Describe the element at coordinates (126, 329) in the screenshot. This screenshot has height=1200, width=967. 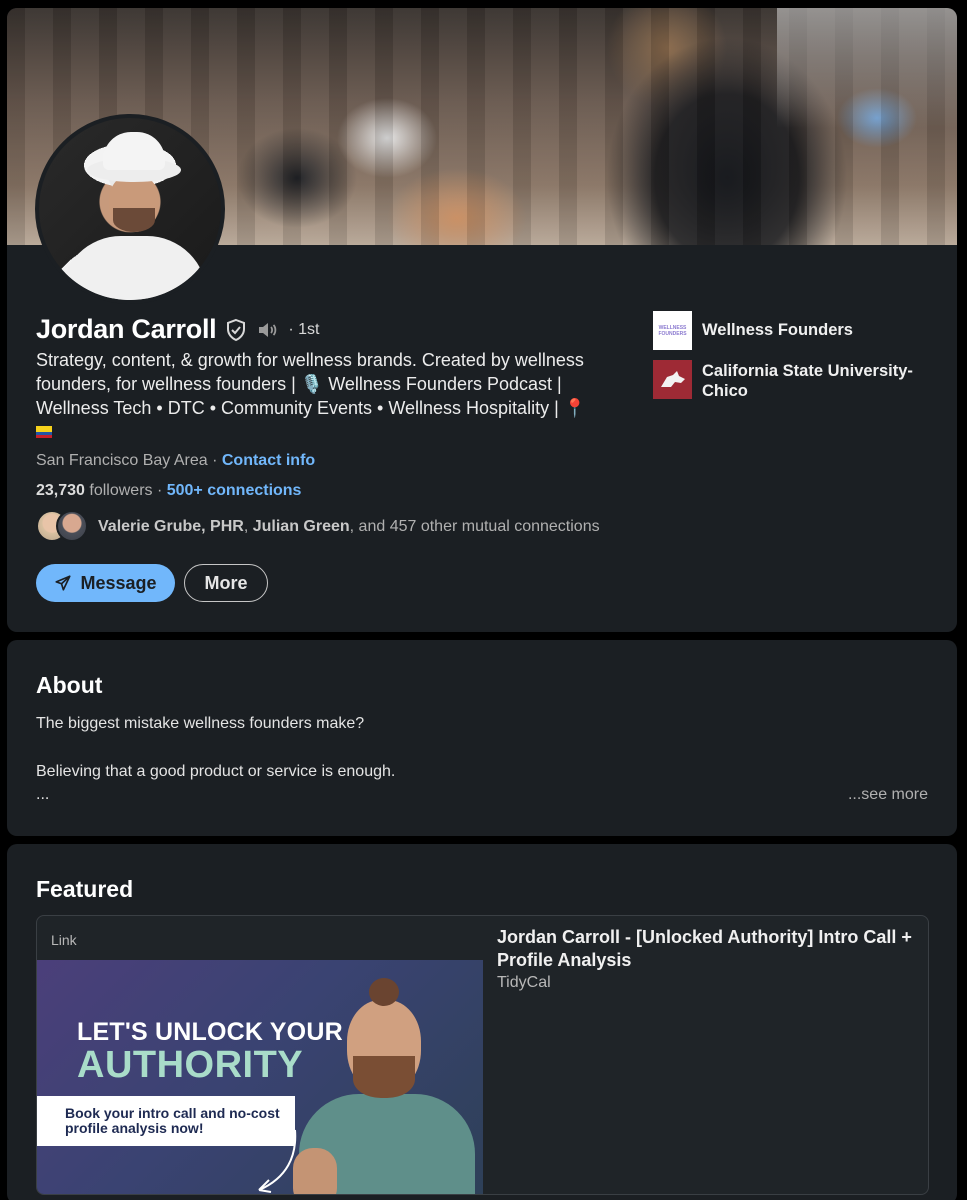
I see `profile-name: Jordan Carroll` at that location.